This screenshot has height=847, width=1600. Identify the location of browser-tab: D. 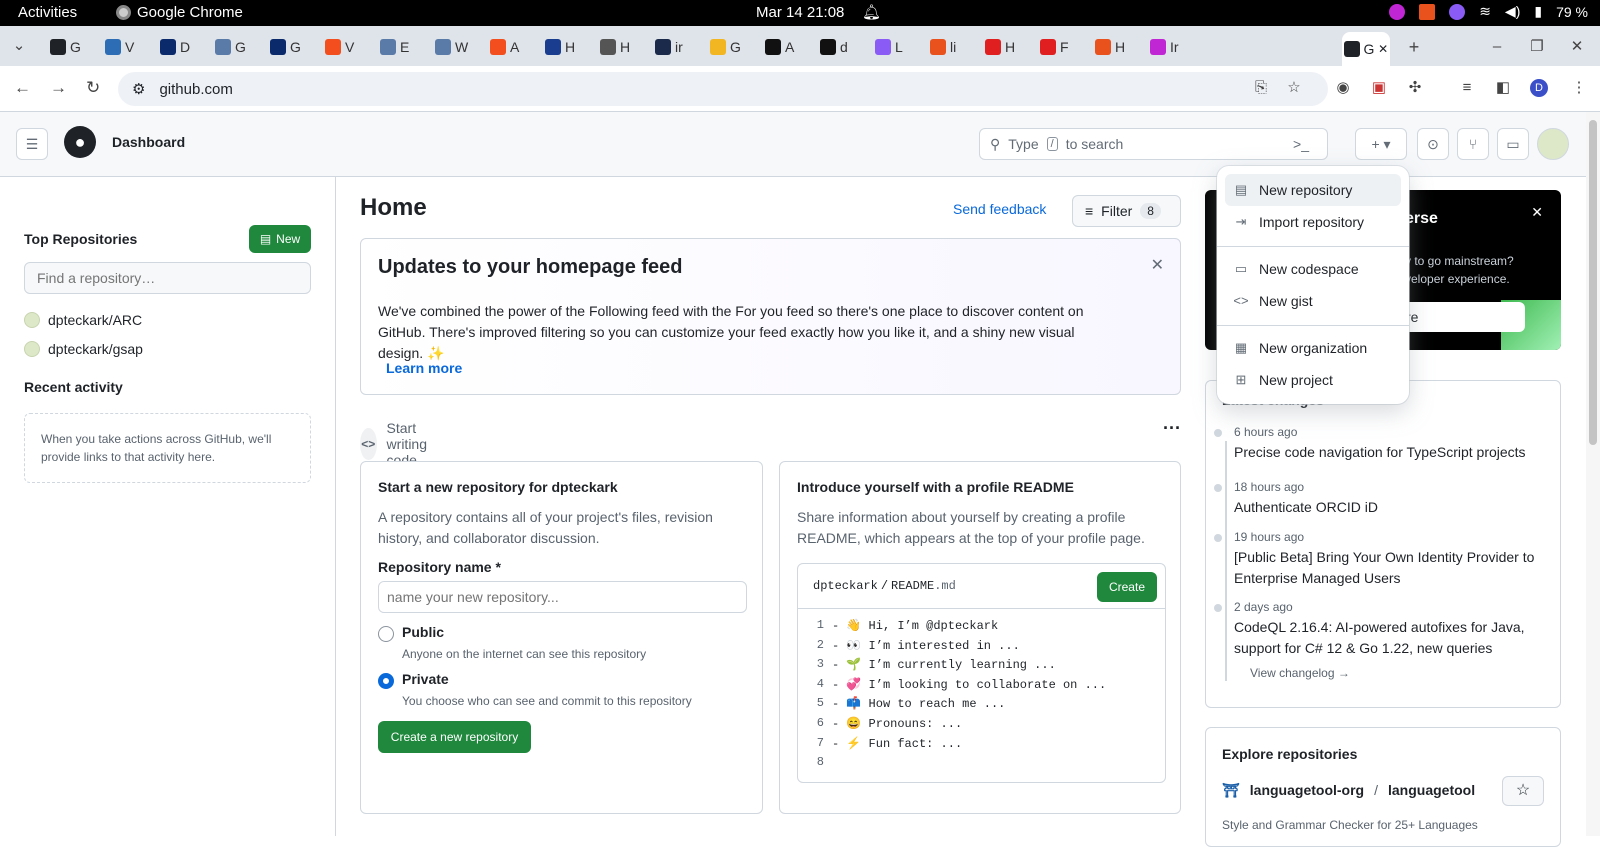
(175, 47).